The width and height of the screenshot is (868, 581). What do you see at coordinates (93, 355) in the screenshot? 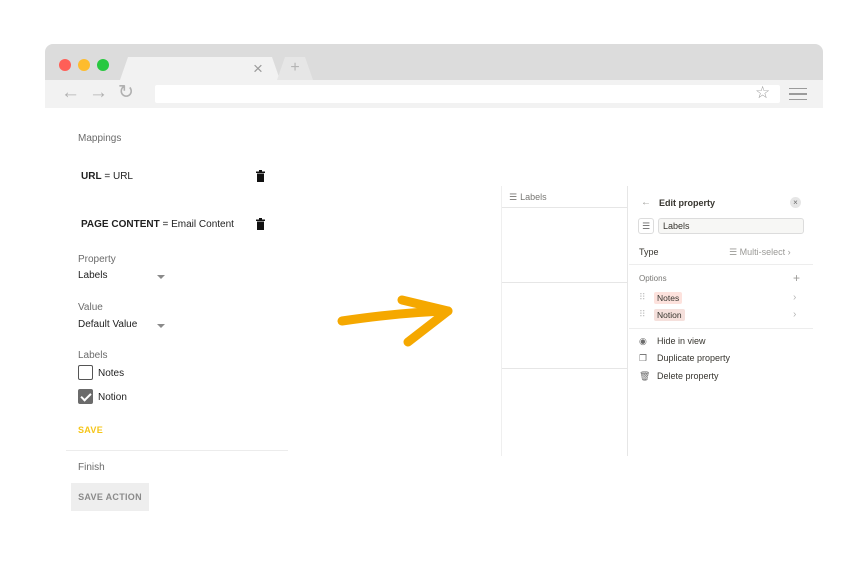
I see `labels-label: Labels` at bounding box center [93, 355].